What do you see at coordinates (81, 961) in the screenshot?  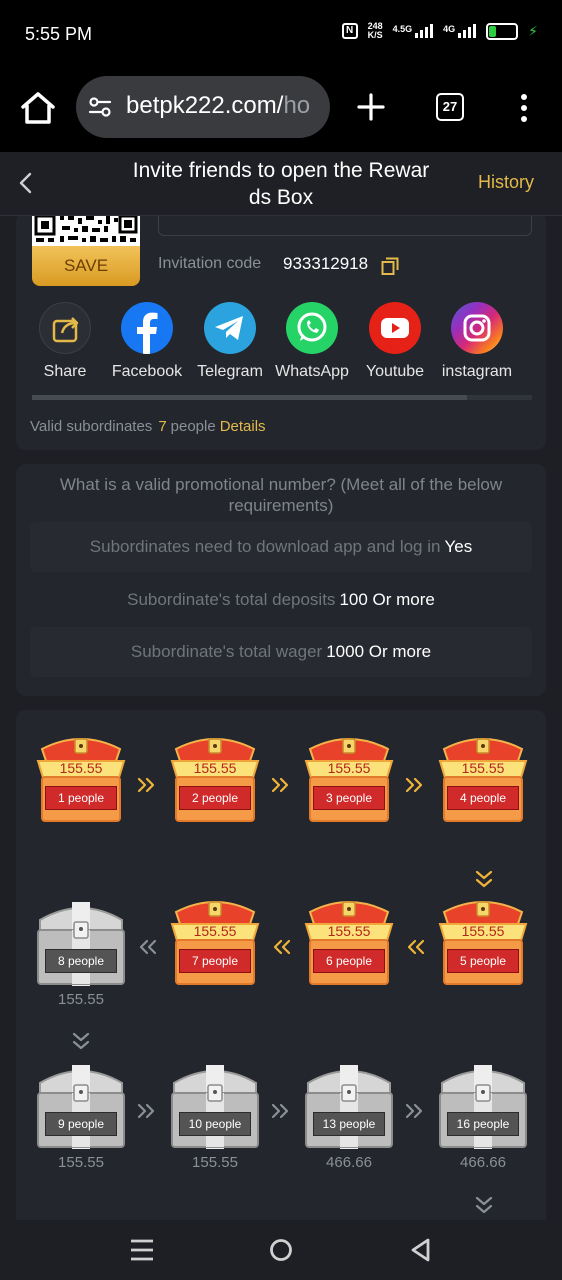 I see `chest-people-label: 8 people` at bounding box center [81, 961].